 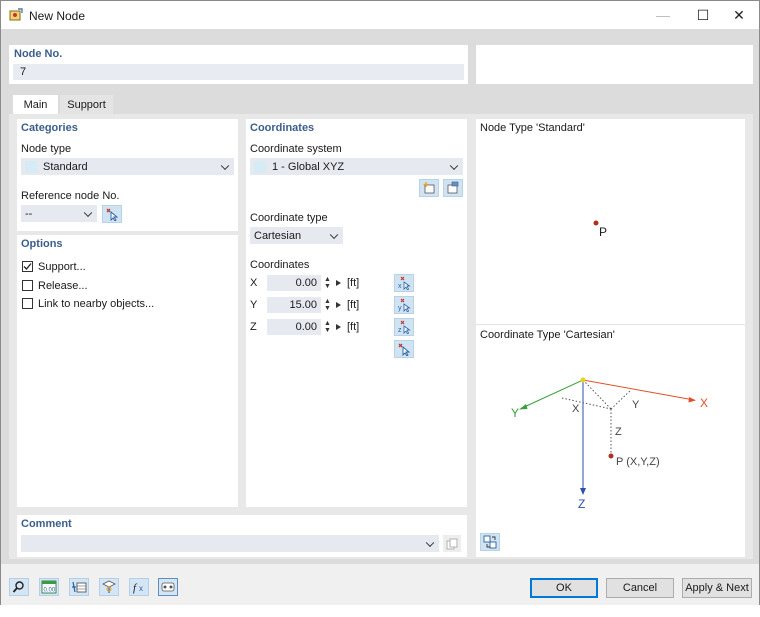 I want to click on view-icon, so click(x=109, y=586).